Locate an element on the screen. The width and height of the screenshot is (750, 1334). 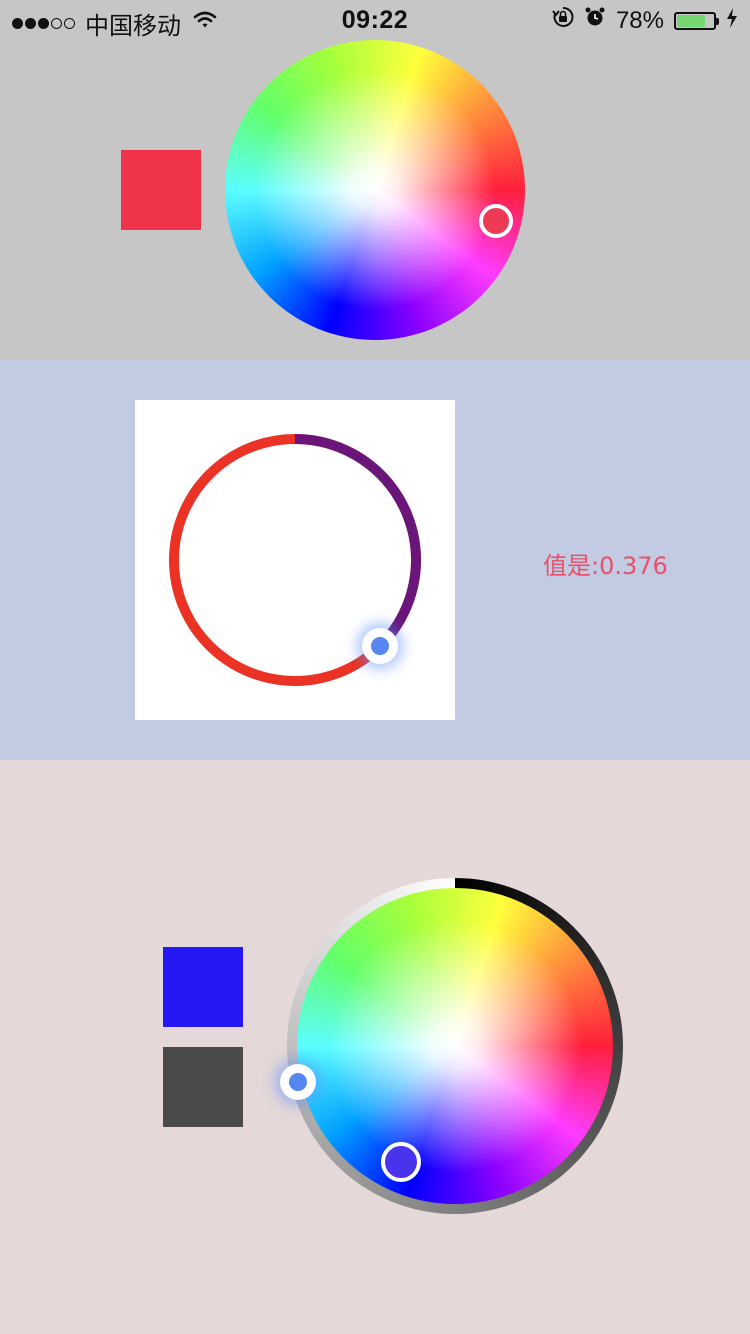
battery-percent: 78% is located at coordinates (639, 20).